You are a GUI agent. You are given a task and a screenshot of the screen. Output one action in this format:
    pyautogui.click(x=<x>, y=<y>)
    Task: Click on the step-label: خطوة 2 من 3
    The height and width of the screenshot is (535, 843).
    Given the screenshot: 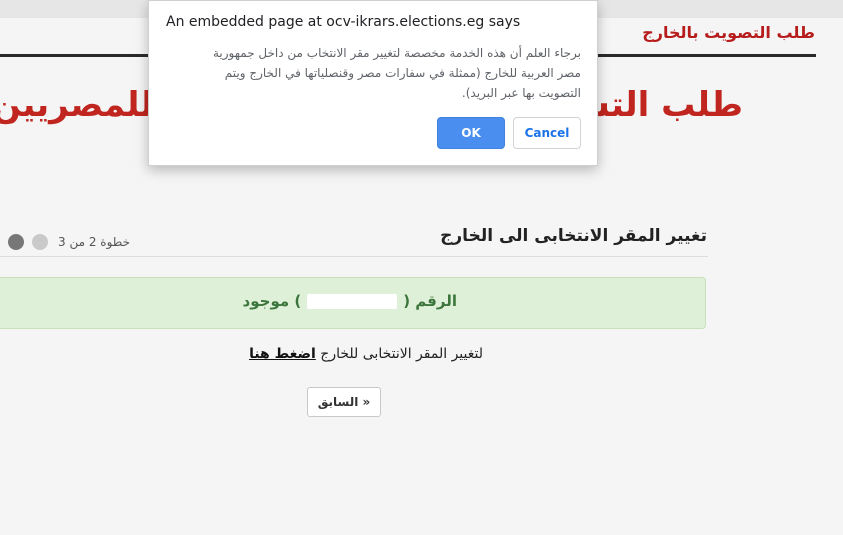 What is the action you would take?
    pyautogui.click(x=94, y=242)
    